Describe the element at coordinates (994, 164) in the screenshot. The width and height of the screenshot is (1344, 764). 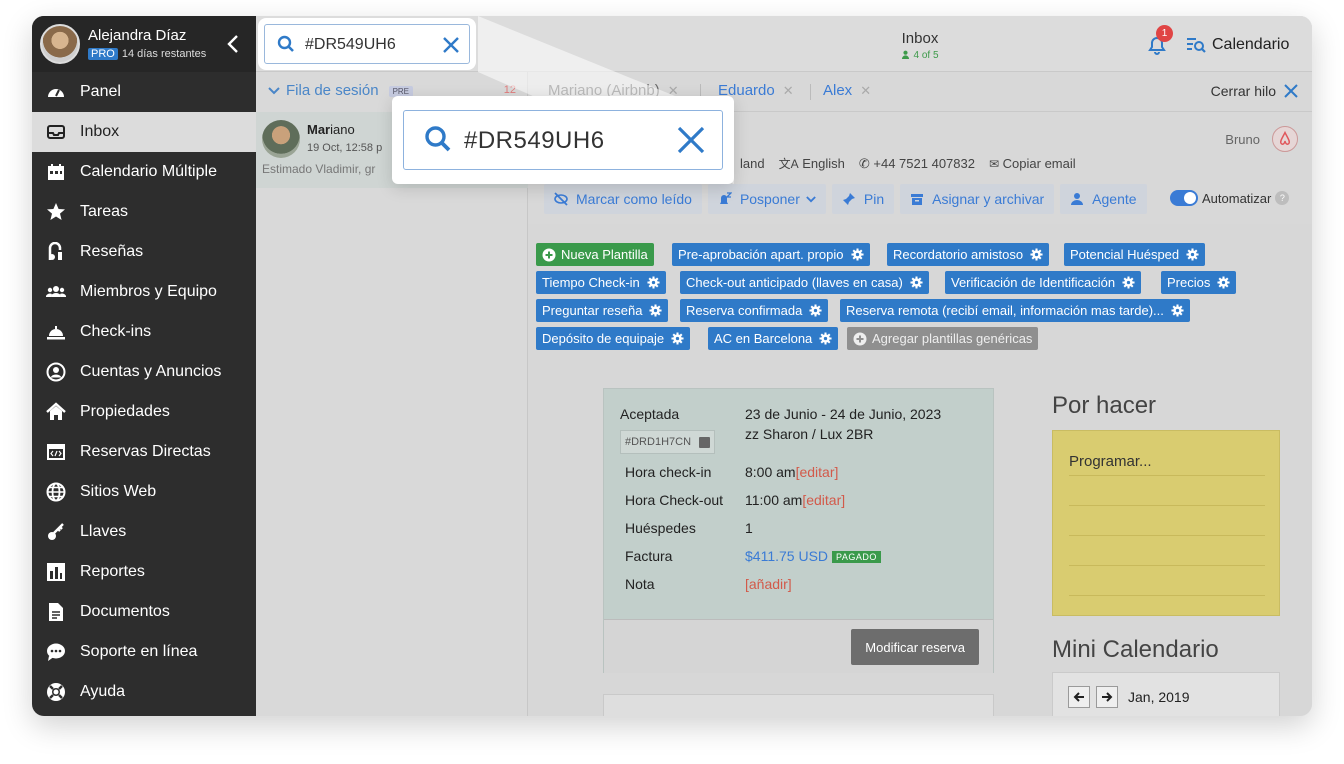
I see `envelope-icon: ✉` at that location.